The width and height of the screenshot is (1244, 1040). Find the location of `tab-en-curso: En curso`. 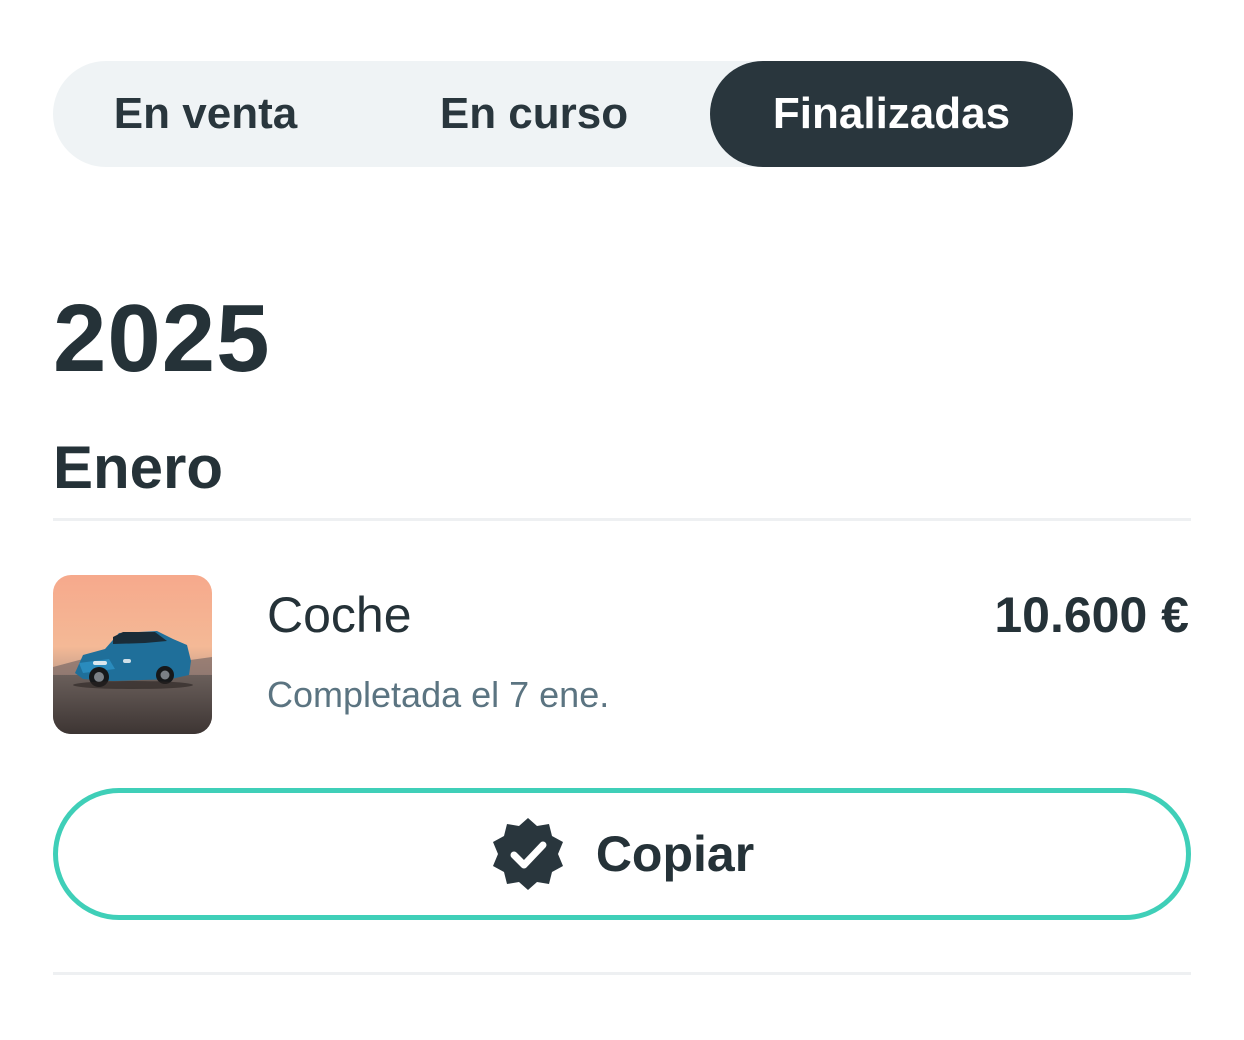

tab-en-curso: En curso is located at coordinates (534, 114).